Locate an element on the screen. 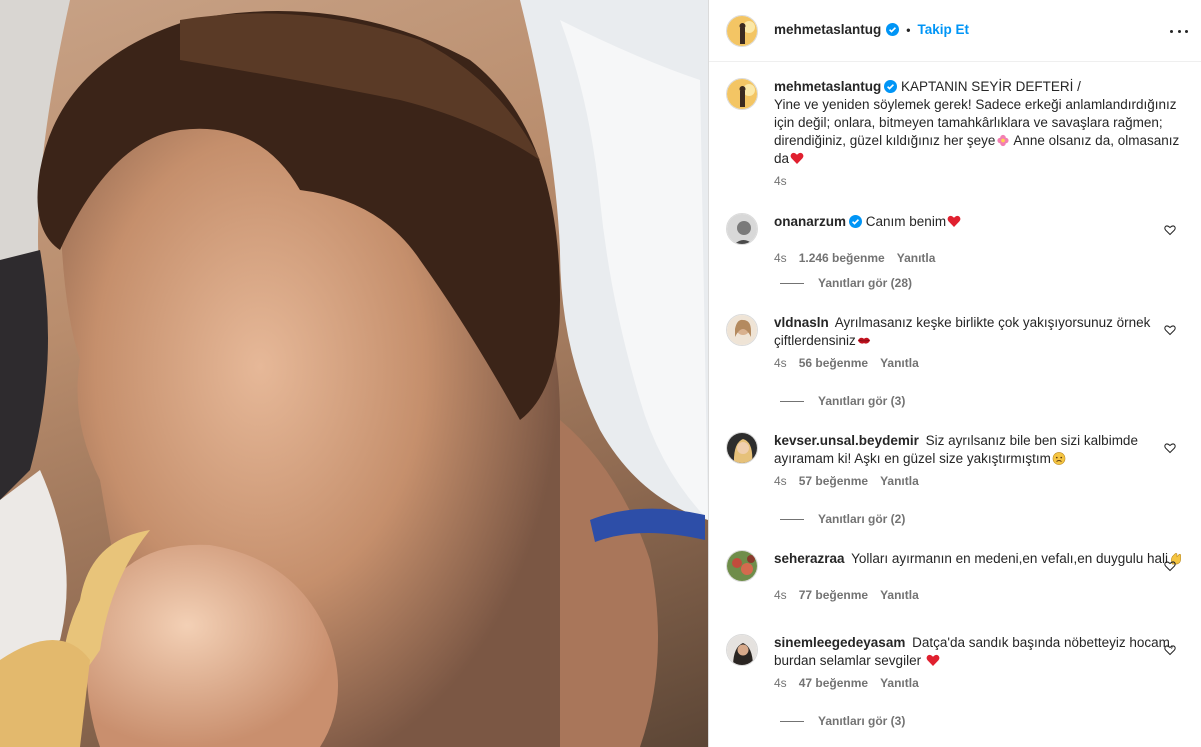  comment-username: kevser.unsal.beydemir is located at coordinates (846, 440).